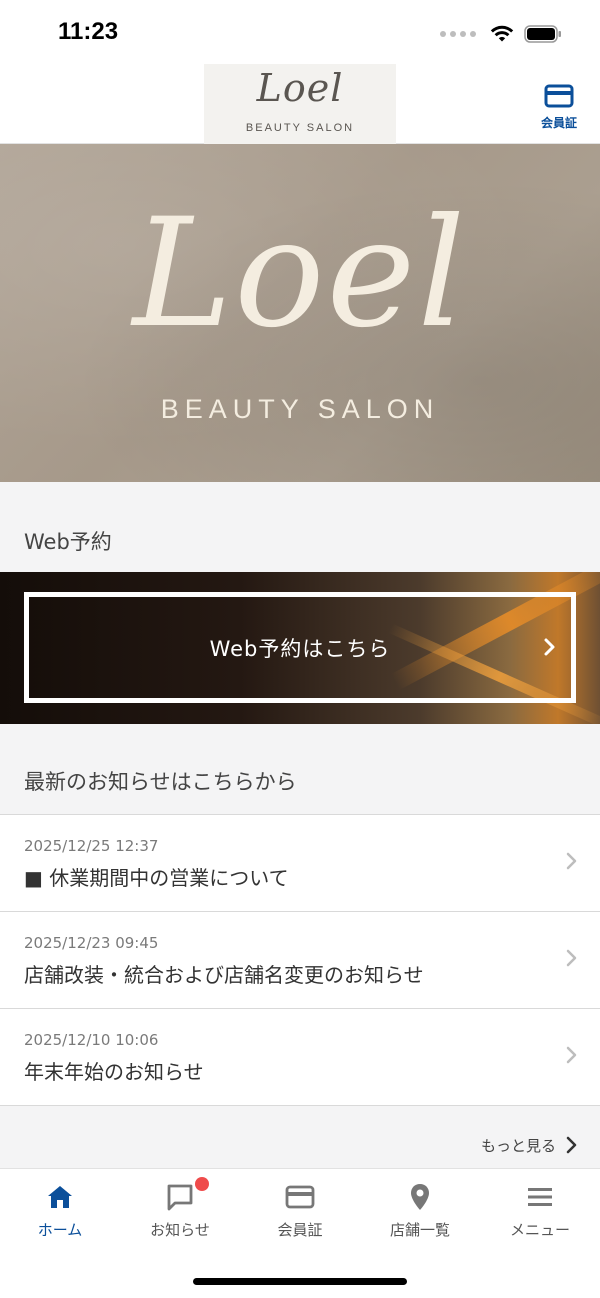 The image size is (600, 1298). What do you see at coordinates (300, 1057) in the screenshot?
I see `news-list-item: 2025/12/10 10:06 年末年始のお知らせ` at bounding box center [300, 1057].